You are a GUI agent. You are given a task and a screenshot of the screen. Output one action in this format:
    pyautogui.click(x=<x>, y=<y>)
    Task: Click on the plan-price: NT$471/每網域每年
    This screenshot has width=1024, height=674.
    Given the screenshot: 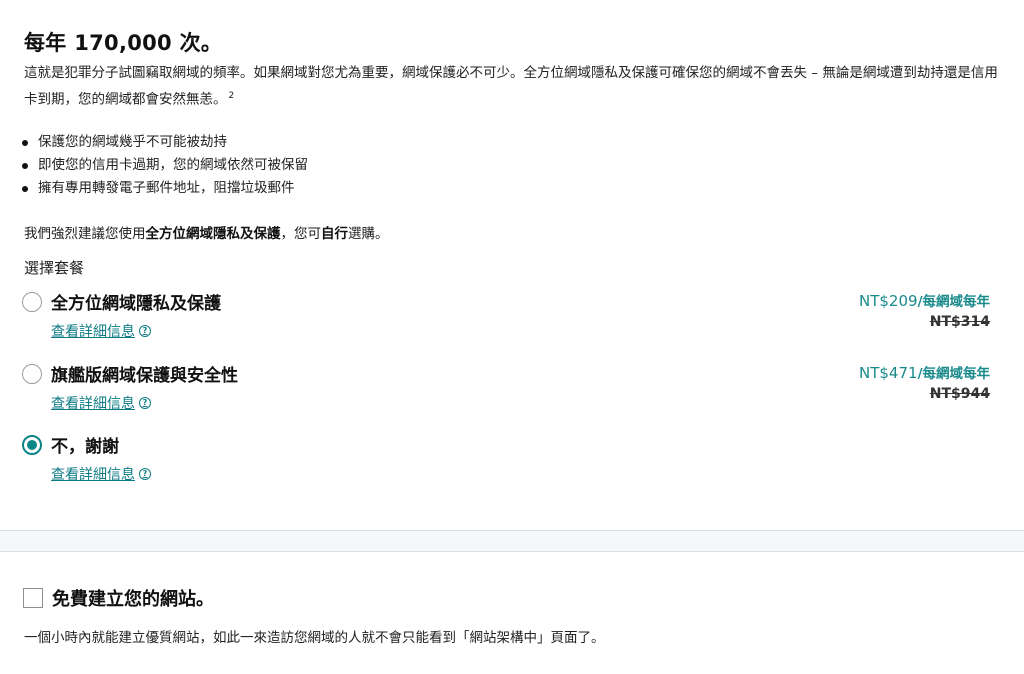 What is the action you would take?
    pyautogui.click(x=924, y=372)
    